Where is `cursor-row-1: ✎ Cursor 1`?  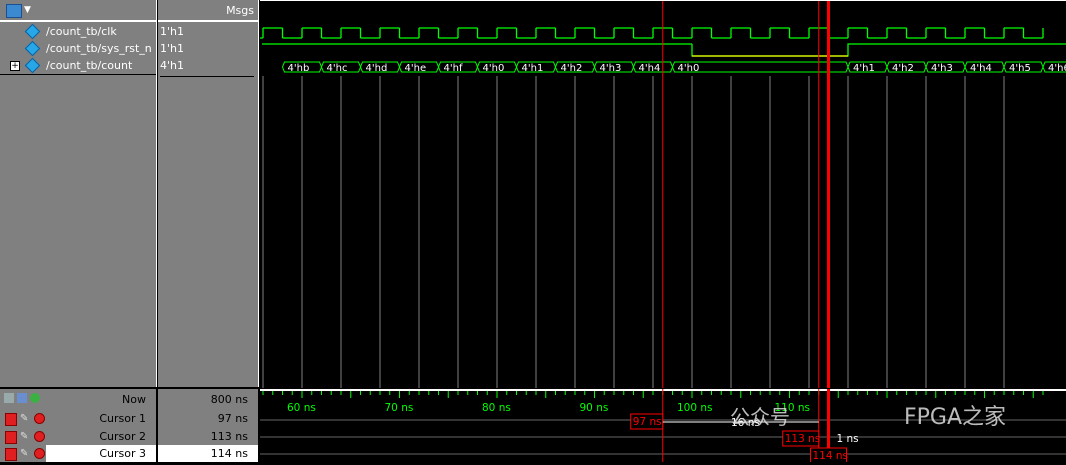
cursor-row-1: ✎ Cursor 1 is located at coordinates (78, 418).